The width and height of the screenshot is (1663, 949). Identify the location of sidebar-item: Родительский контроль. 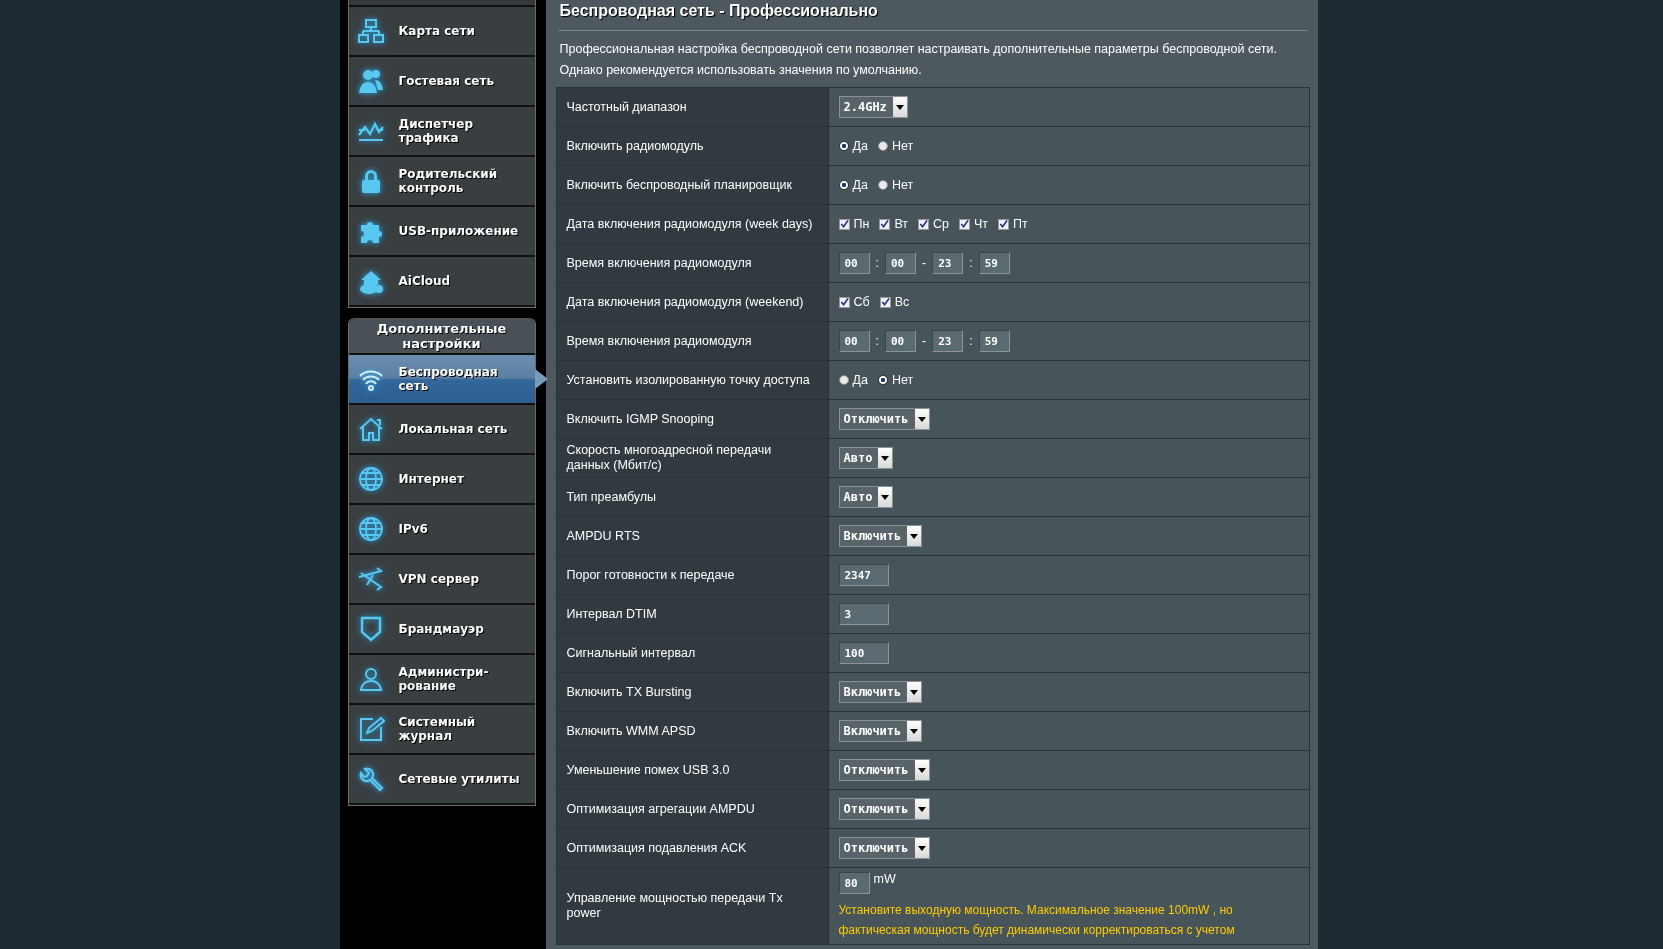
(441, 182).